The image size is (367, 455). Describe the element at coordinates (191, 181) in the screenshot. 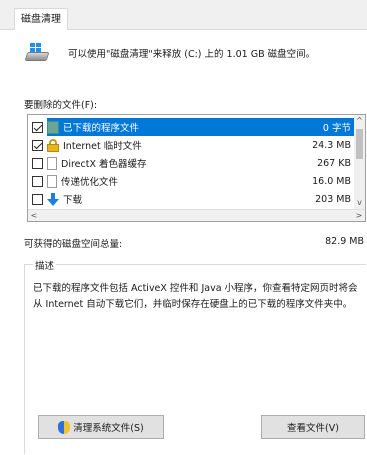

I see `list-item: 传递优化文件 16.0 MB` at that location.